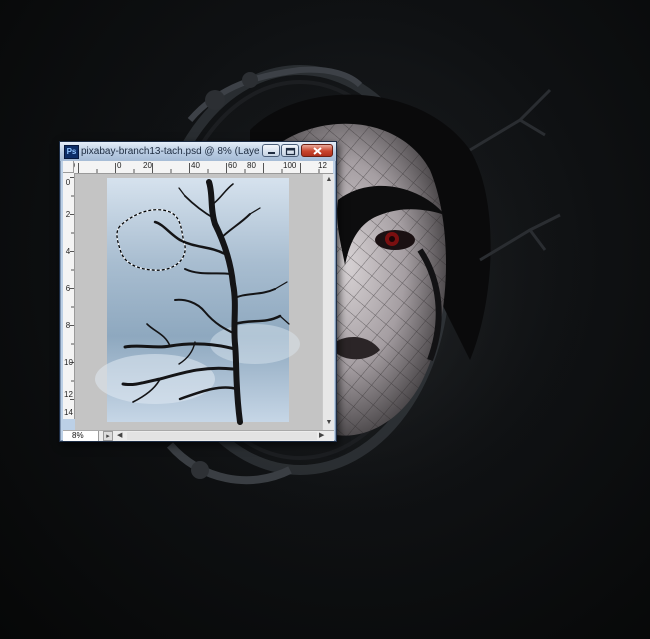  Describe the element at coordinates (197, 301) in the screenshot. I see `canvas-image` at that location.